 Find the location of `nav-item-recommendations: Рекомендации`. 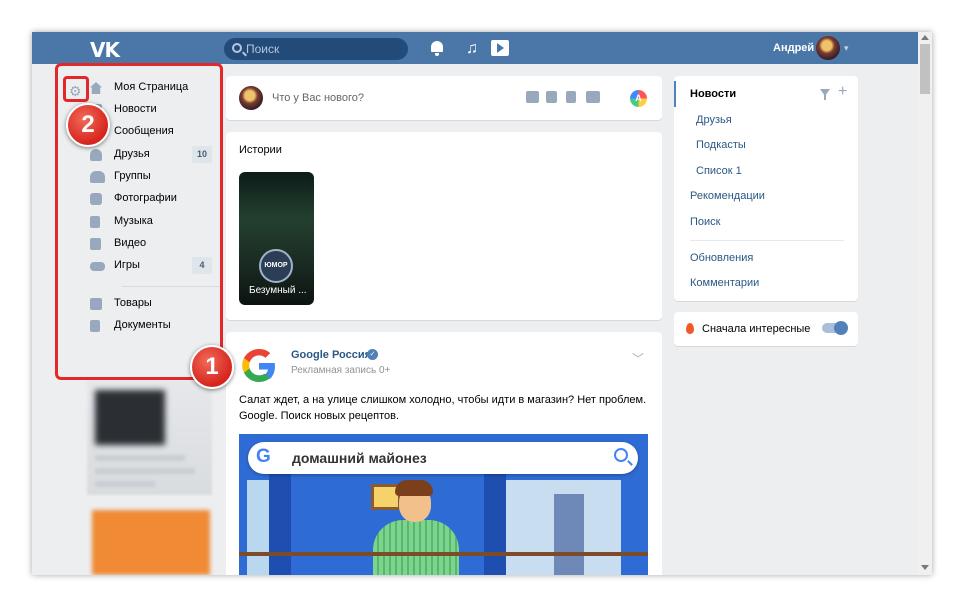

nav-item-recommendations: Рекомендации is located at coordinates (766, 196).